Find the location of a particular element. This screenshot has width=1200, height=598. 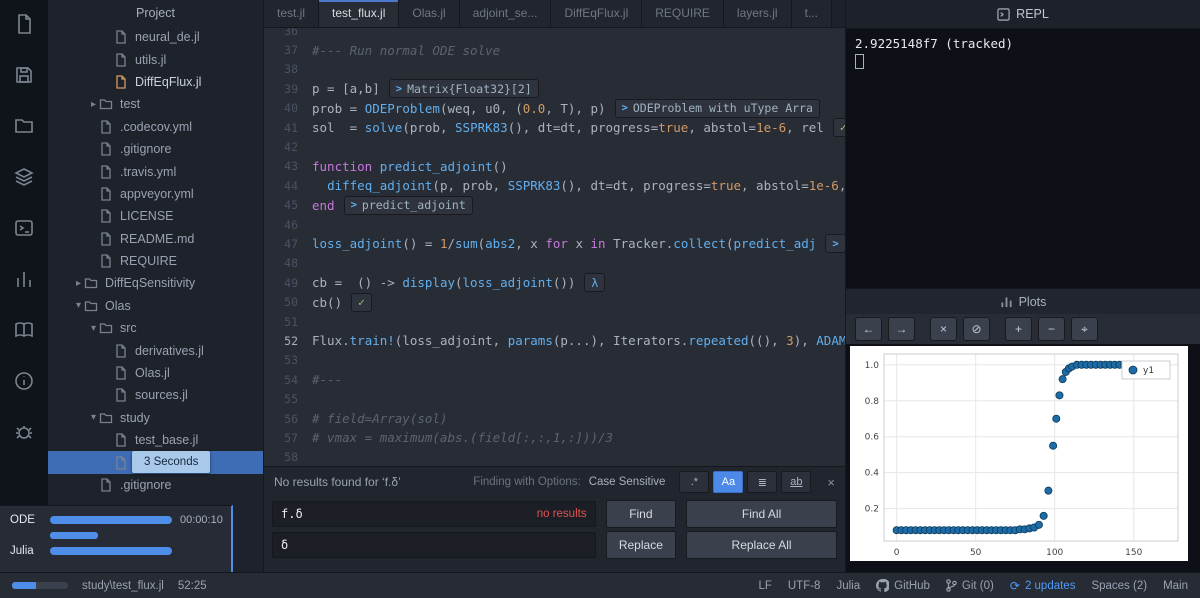

inline-result: λ is located at coordinates (595, 283).